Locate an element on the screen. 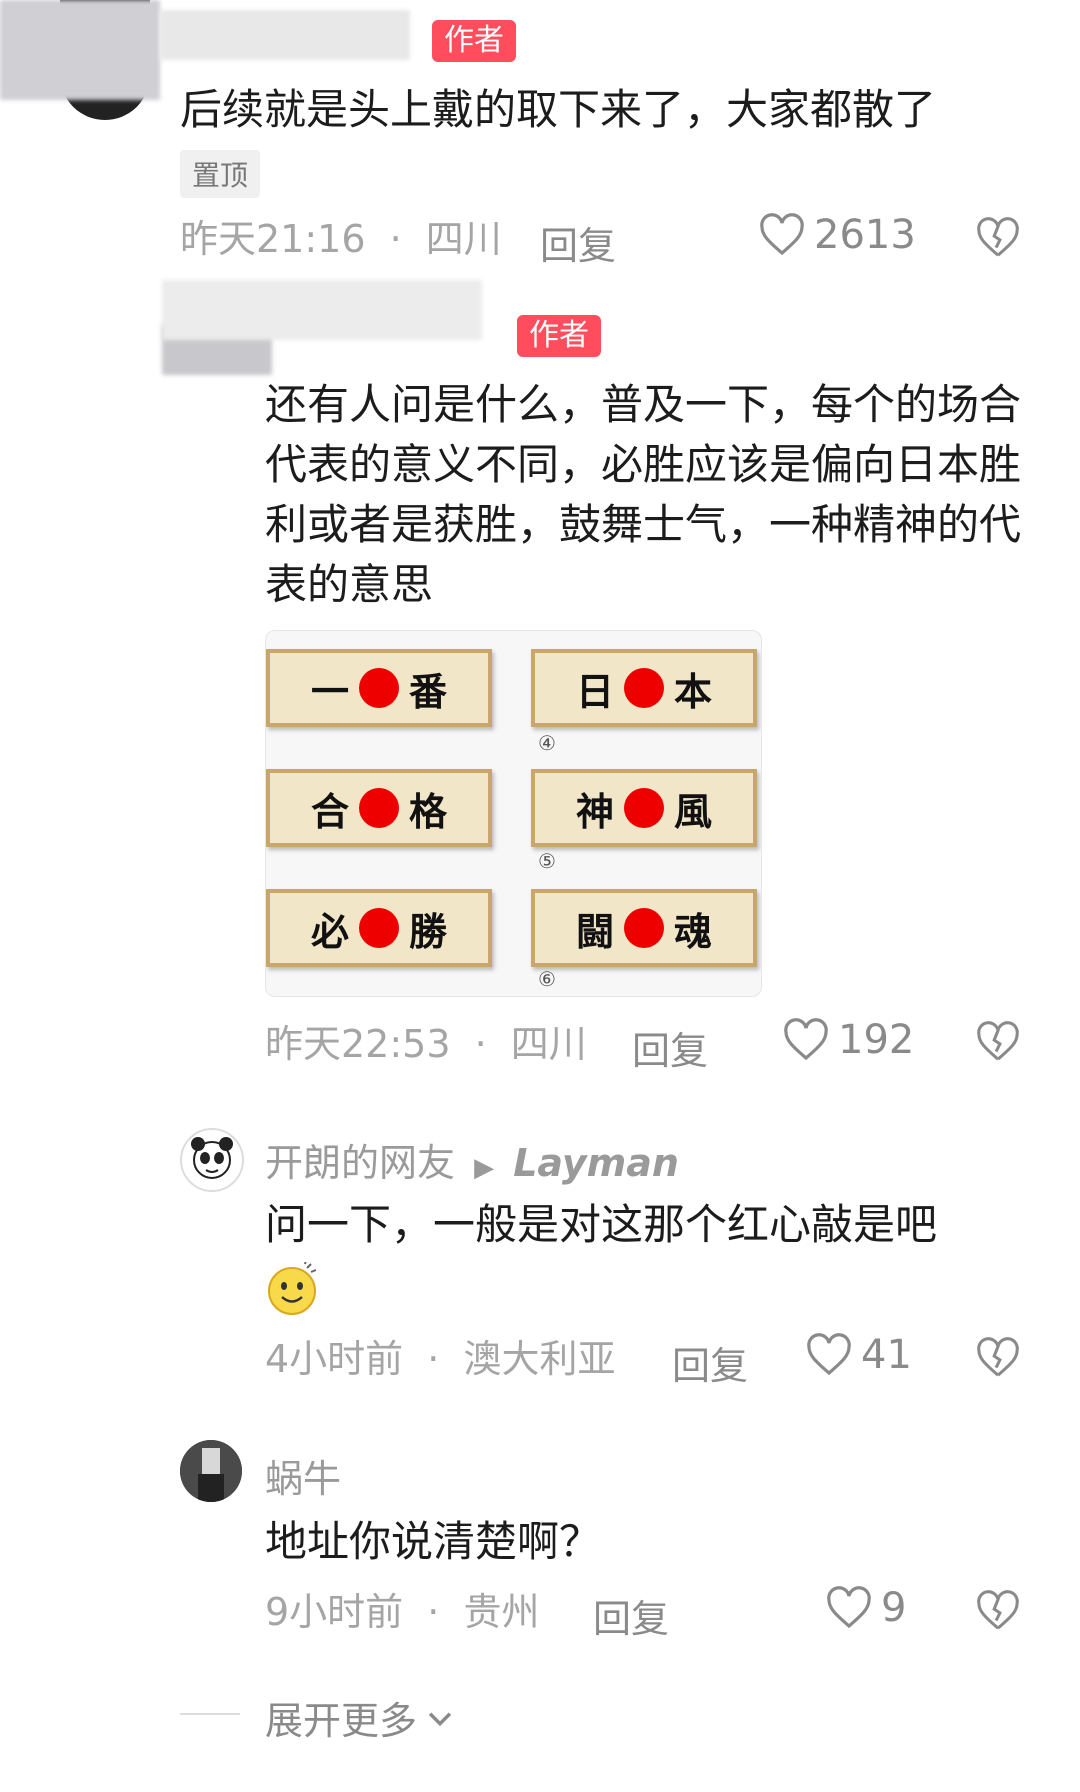 This screenshot has height=1792, width=1080. comment-meta: 昨天22:53 · 四川 is located at coordinates (426, 1044).